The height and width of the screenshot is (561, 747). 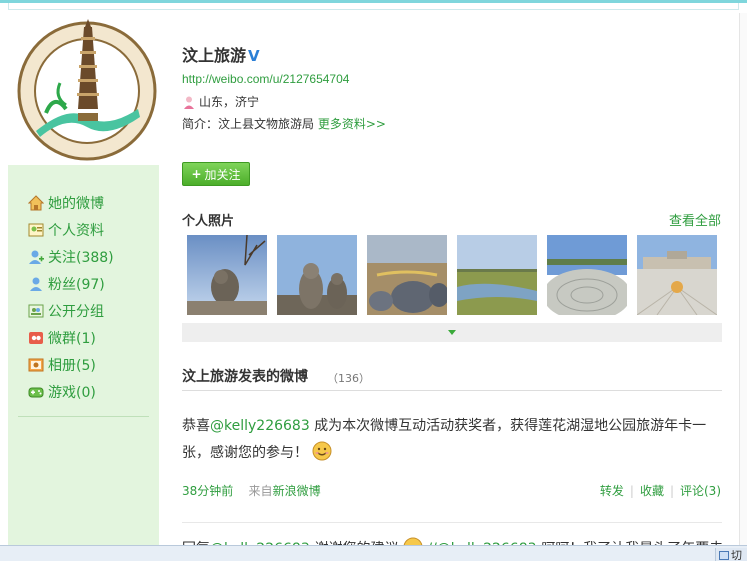 What do you see at coordinates (208, 221) in the screenshot?
I see `photos-title: 个人照片` at bounding box center [208, 221].